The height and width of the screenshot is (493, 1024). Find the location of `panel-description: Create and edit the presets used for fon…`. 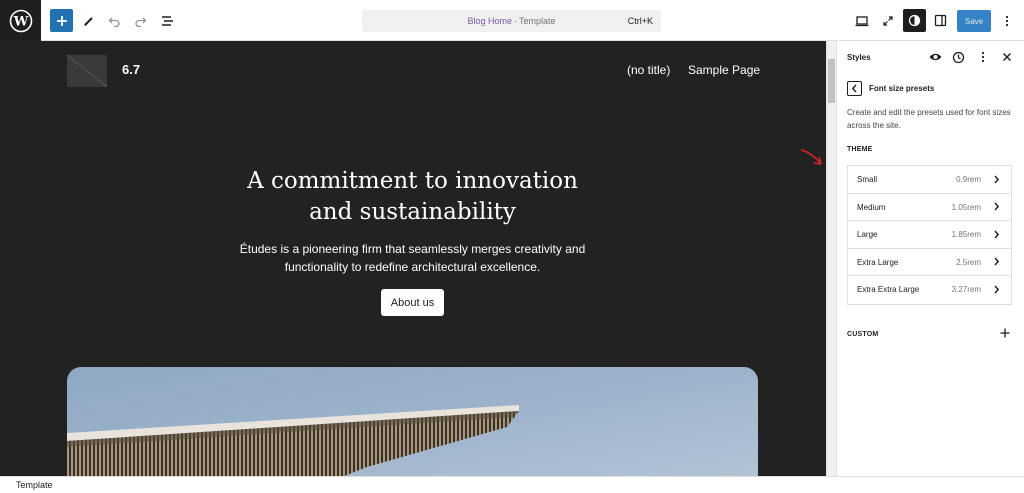

panel-description: Create and edit the presets used for fon… is located at coordinates (929, 119).